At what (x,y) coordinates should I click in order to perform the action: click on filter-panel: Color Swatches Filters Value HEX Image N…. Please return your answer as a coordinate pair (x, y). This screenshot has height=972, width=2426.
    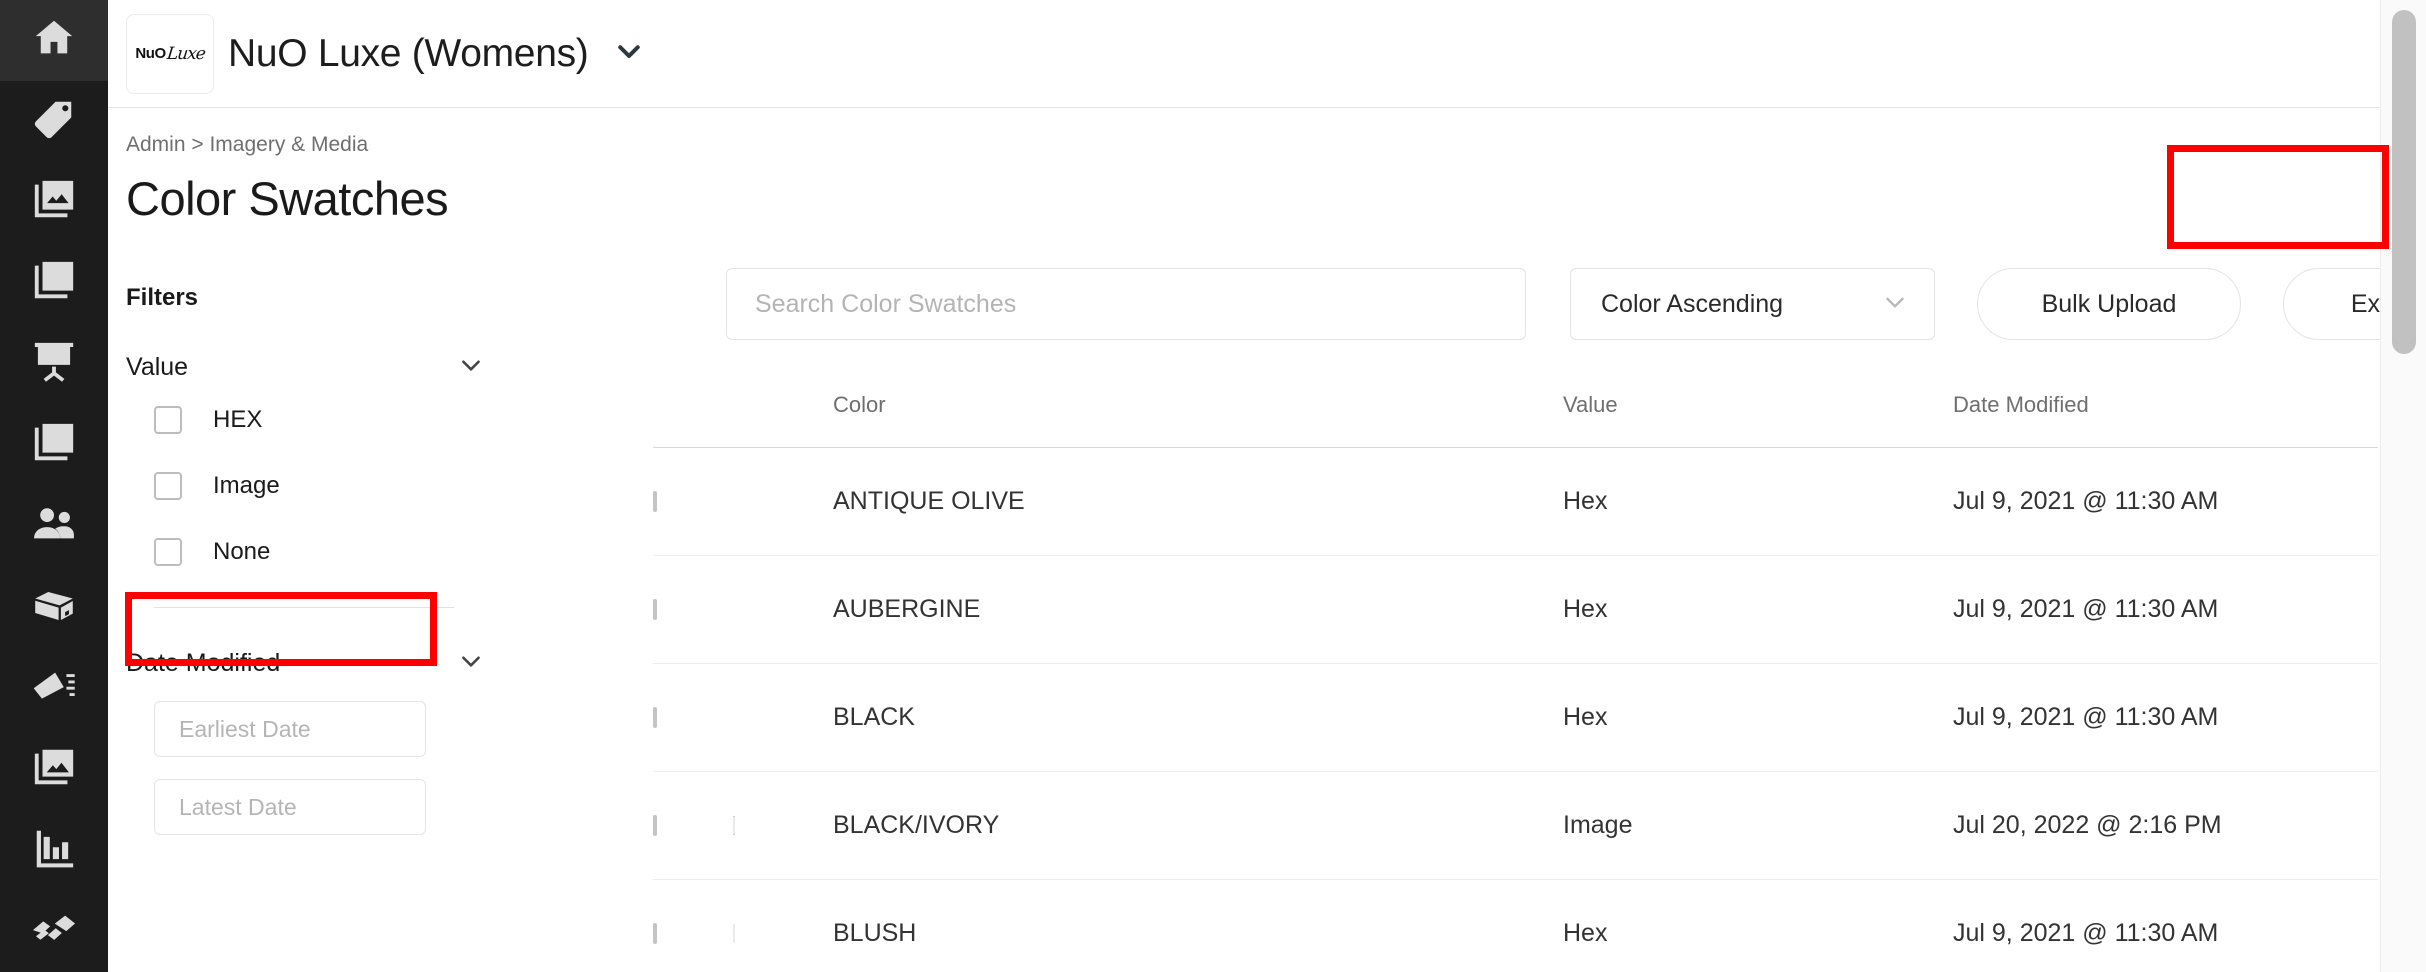
    Looking at the image, I should click on (346, 503).